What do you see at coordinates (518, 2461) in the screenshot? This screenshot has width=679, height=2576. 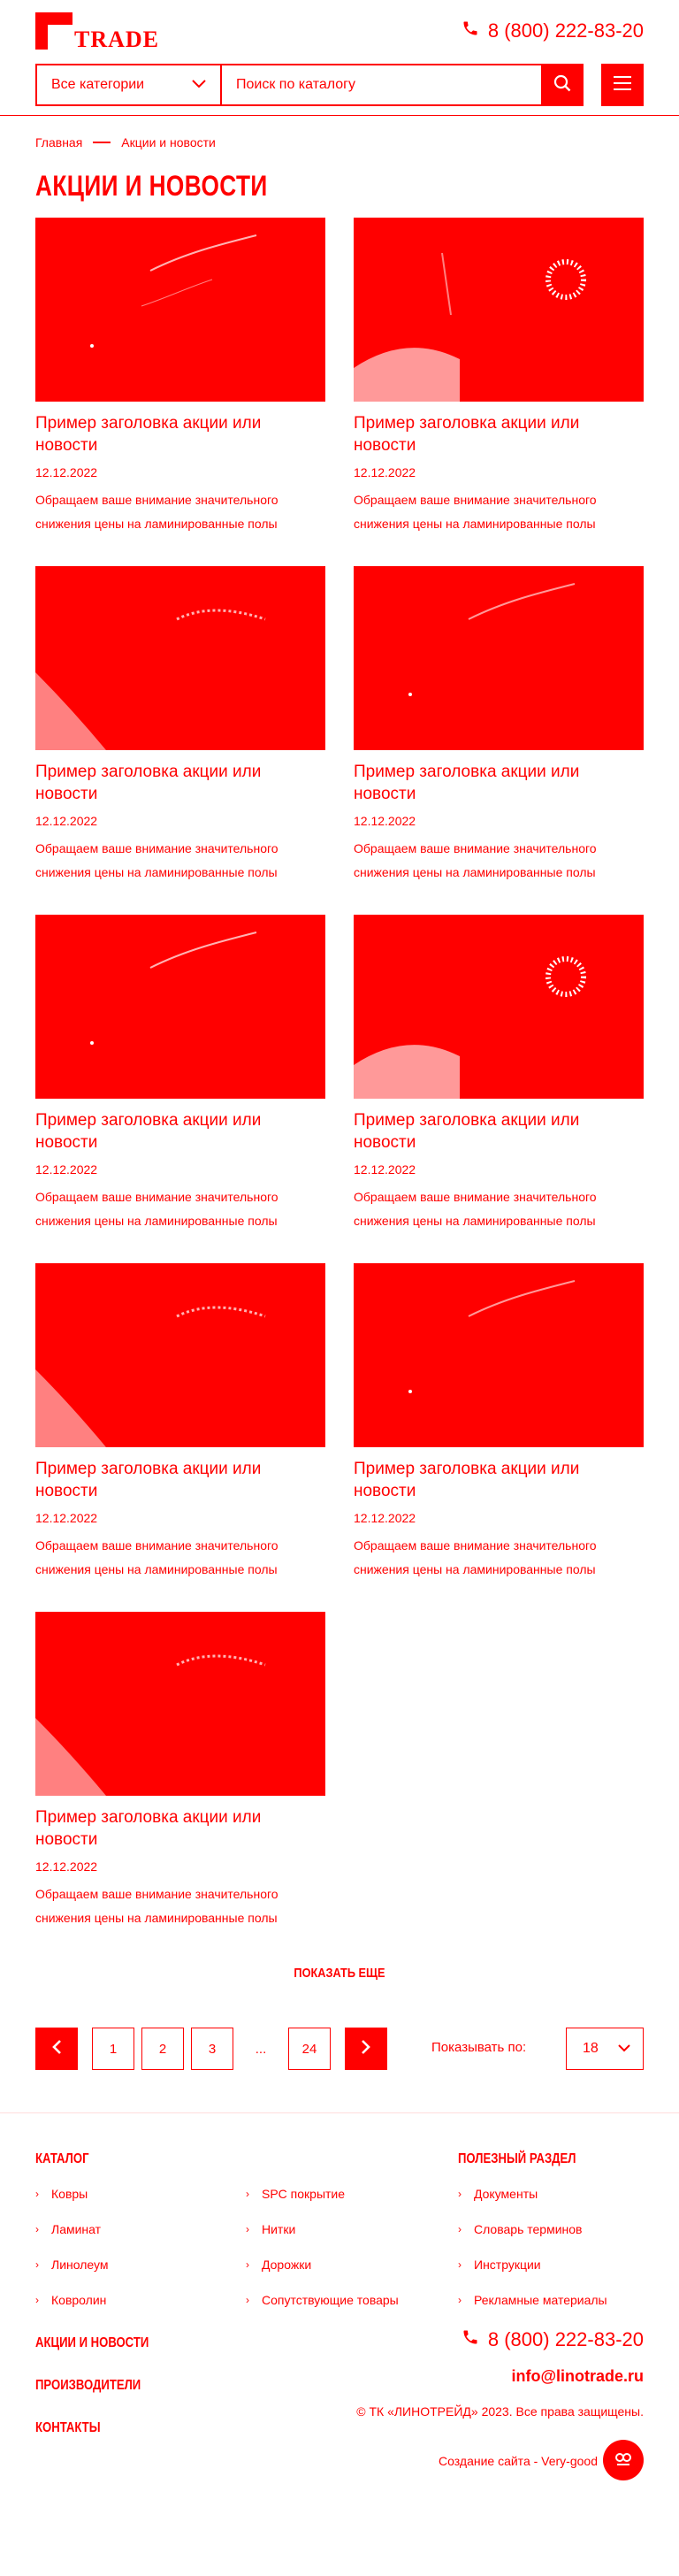 I see `developer-credit: Создание сайта - Very-good` at bounding box center [518, 2461].